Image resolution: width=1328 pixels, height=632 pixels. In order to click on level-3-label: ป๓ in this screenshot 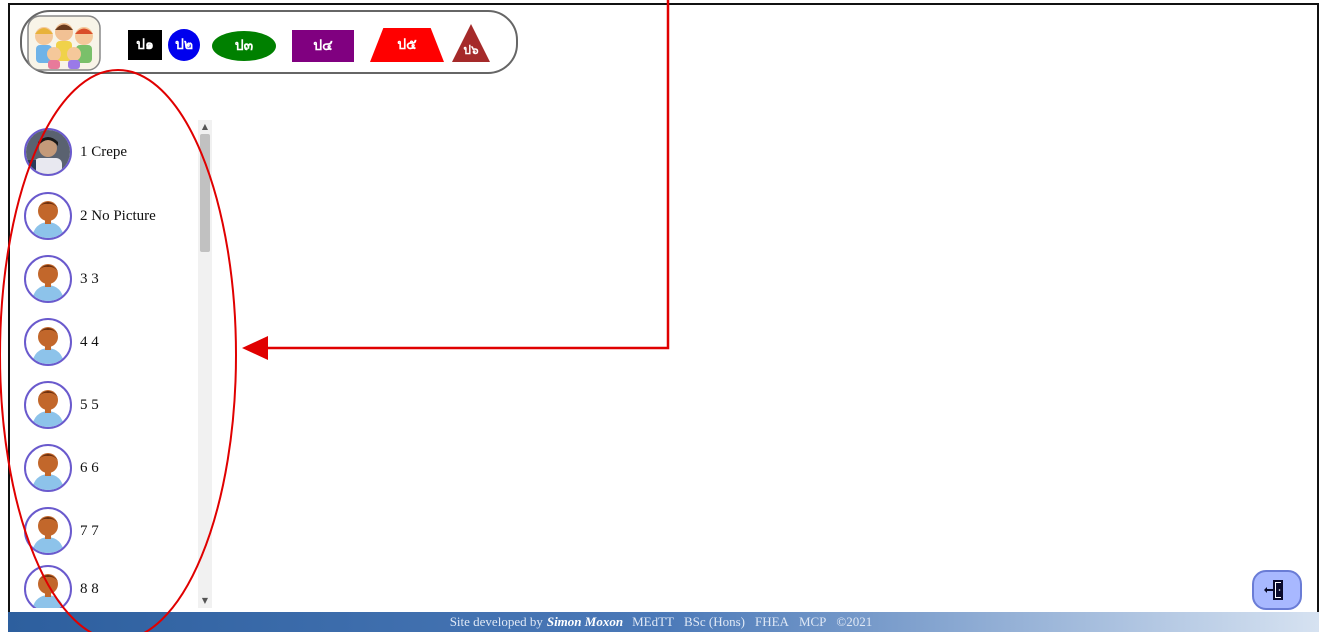, I will do `click(244, 46)`.